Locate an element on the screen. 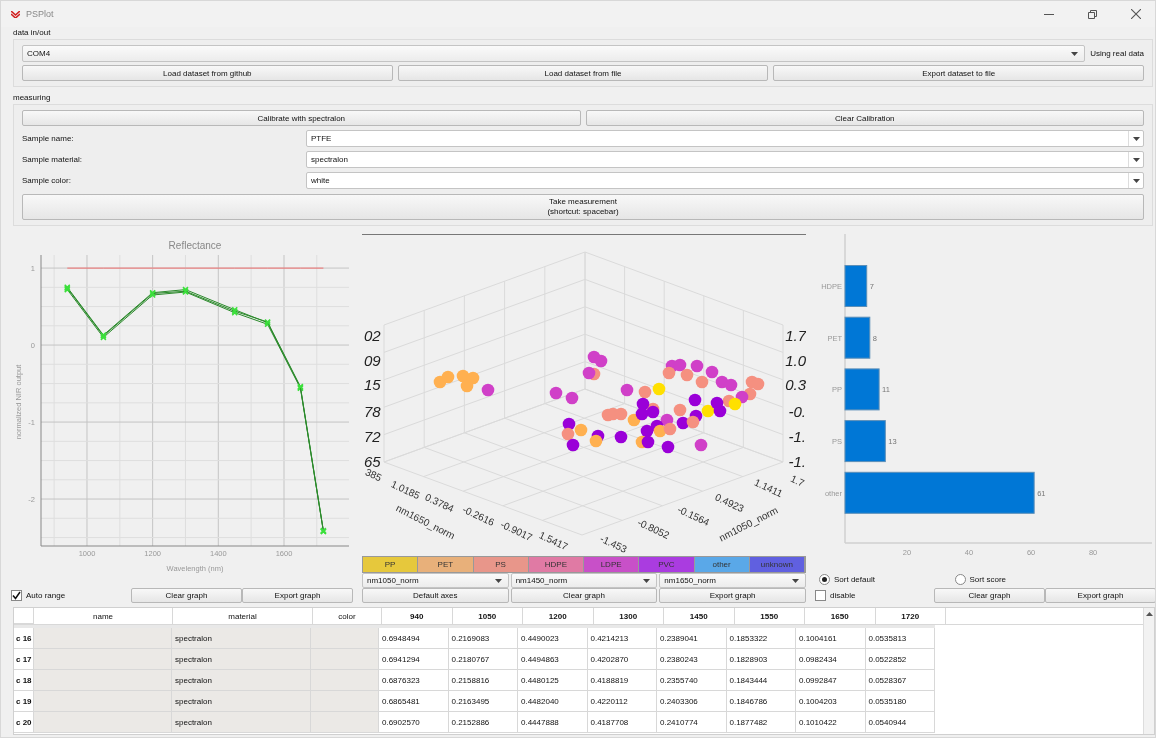 The width and height of the screenshot is (1156, 738). table-cell: 0.6948494 is located at coordinates (414, 638).